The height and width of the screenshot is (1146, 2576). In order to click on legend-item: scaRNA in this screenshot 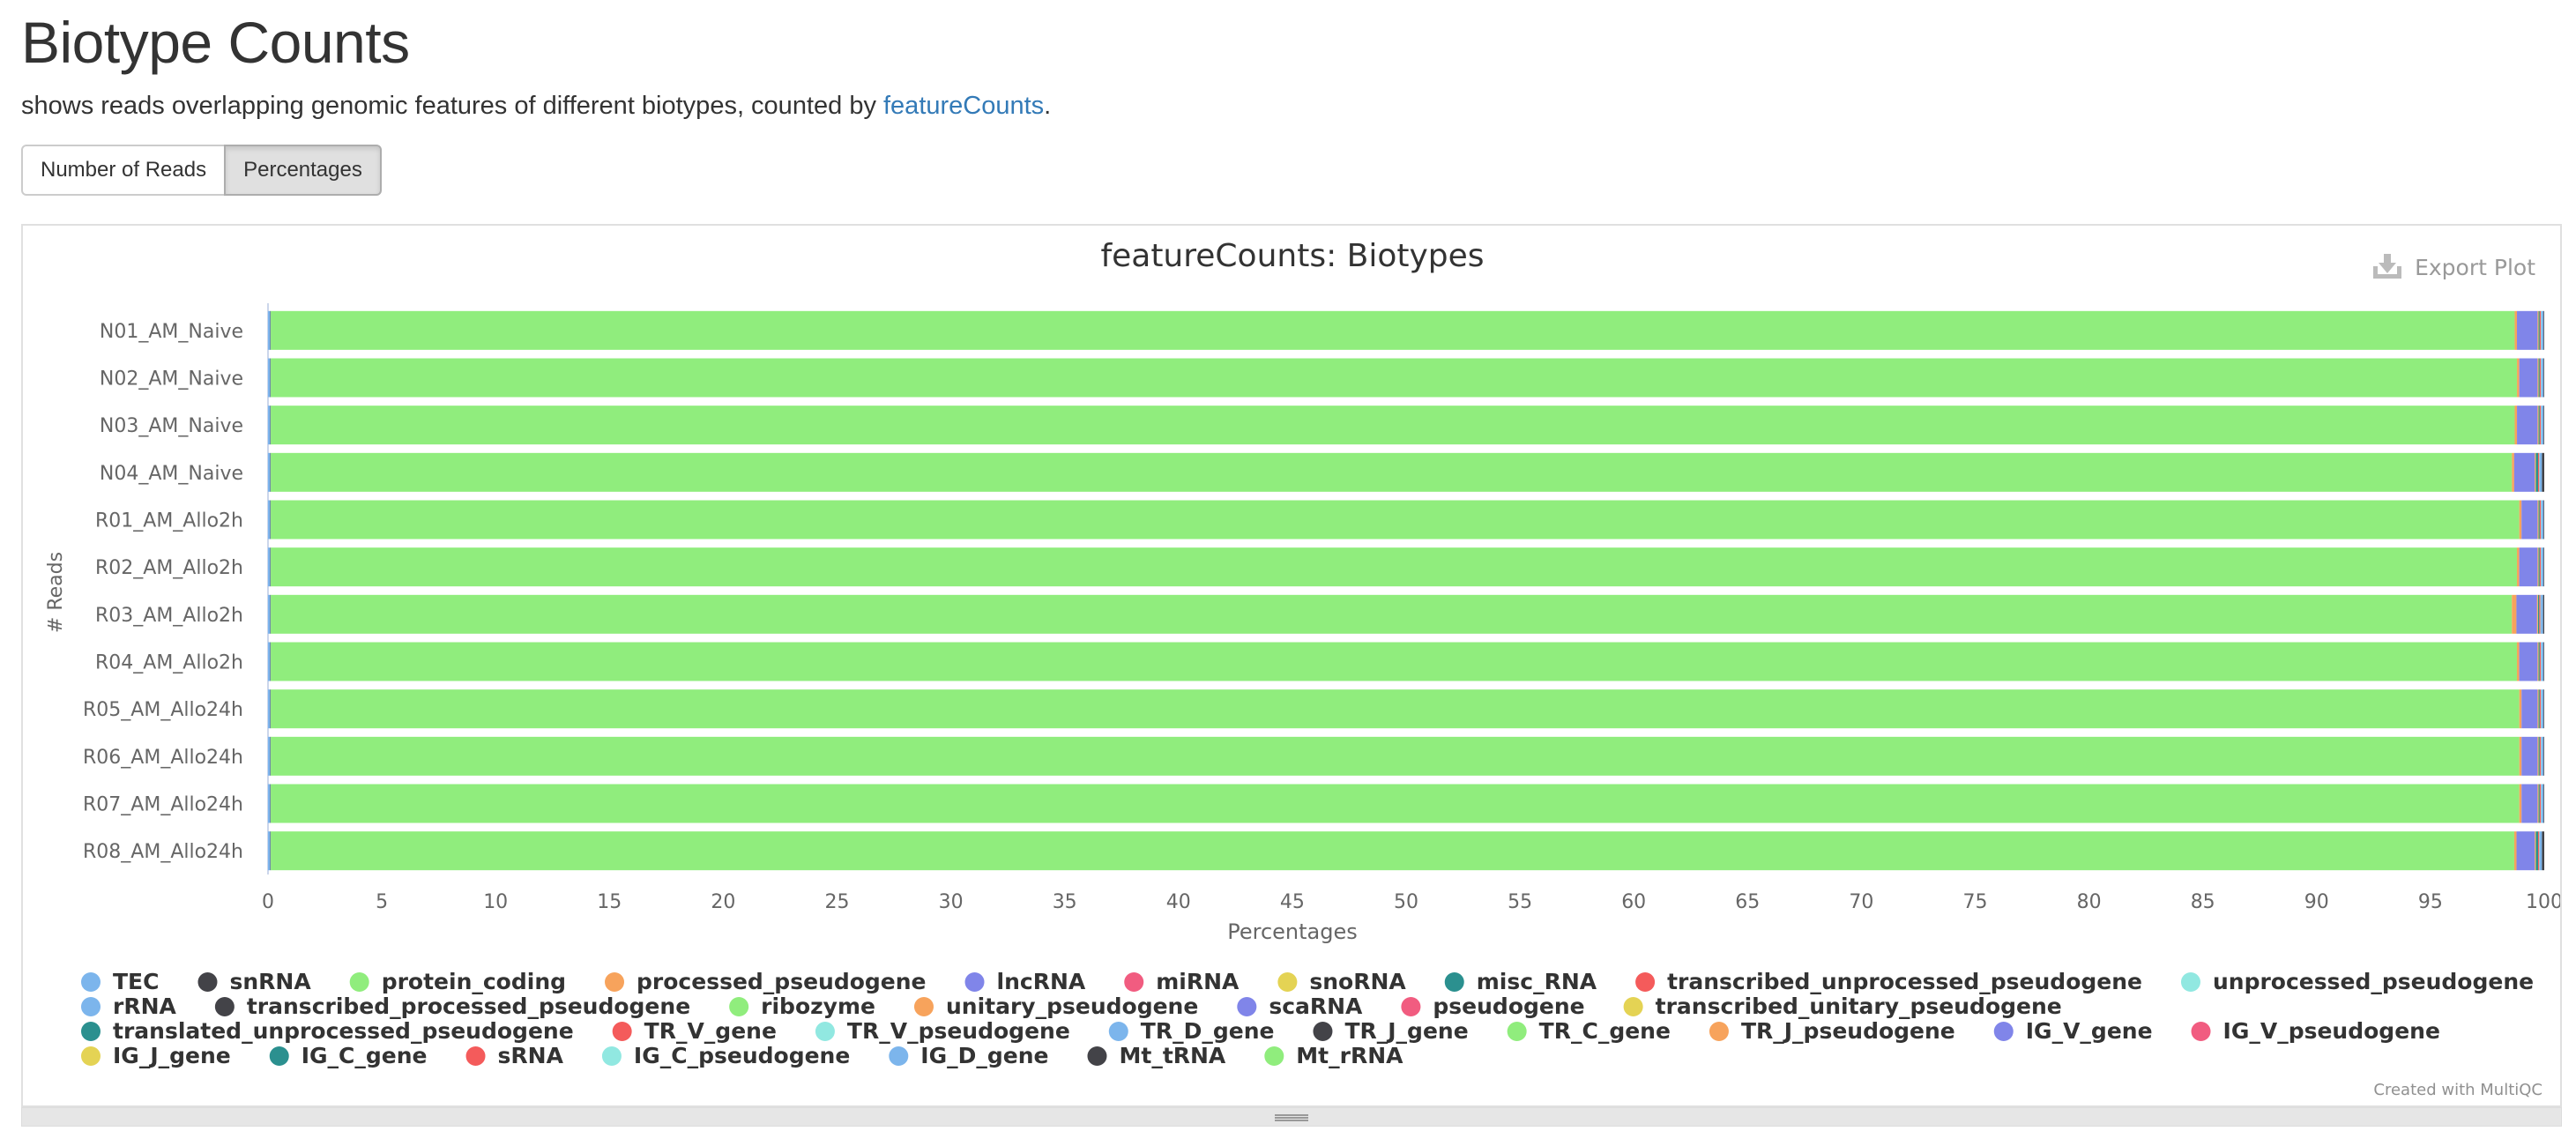, I will do `click(1300, 1006)`.